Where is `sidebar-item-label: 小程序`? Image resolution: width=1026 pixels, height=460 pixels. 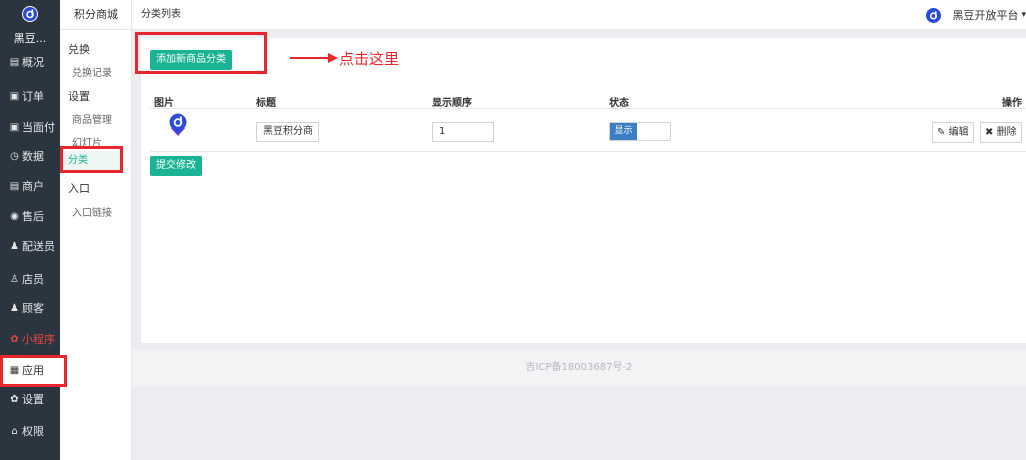
sidebar-item-label: 小程序 is located at coordinates (38, 339).